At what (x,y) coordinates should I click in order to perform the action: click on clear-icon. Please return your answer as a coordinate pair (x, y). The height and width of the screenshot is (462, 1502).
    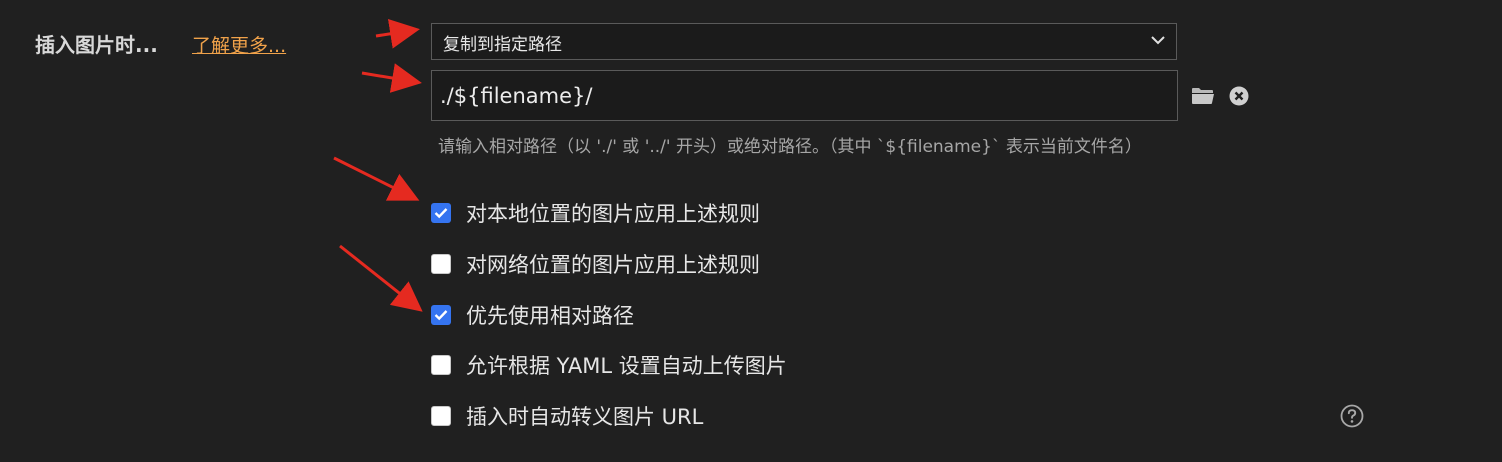
    Looking at the image, I should click on (1239, 96).